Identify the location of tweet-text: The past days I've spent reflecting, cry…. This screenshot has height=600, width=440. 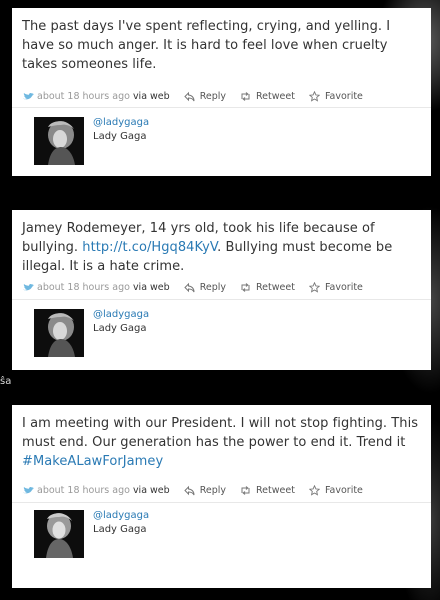
(206, 45).